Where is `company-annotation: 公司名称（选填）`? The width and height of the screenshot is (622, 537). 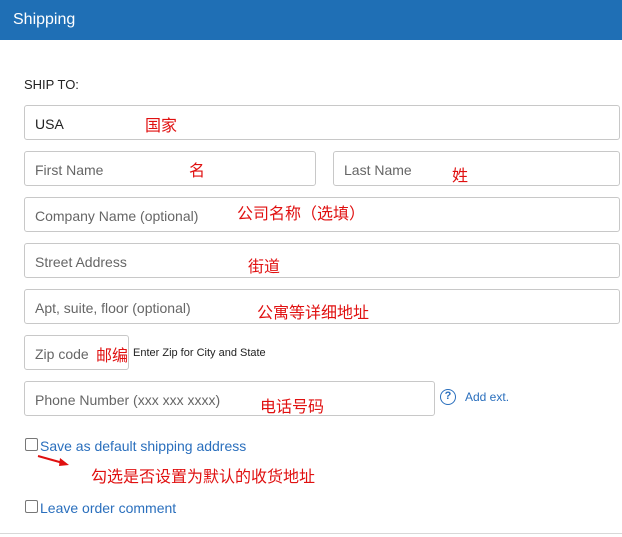
company-annotation: 公司名称（选填） is located at coordinates (301, 214).